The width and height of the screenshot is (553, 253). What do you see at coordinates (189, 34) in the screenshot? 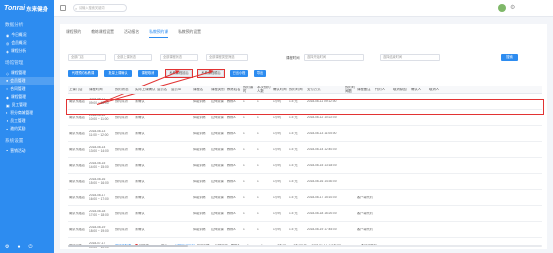
I see `tab: 私教预约设置` at bounding box center [189, 34].